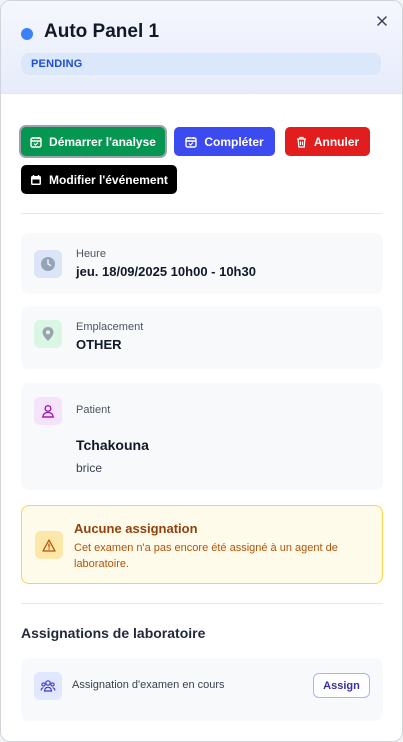  I want to click on close-icon, so click(382, 21).